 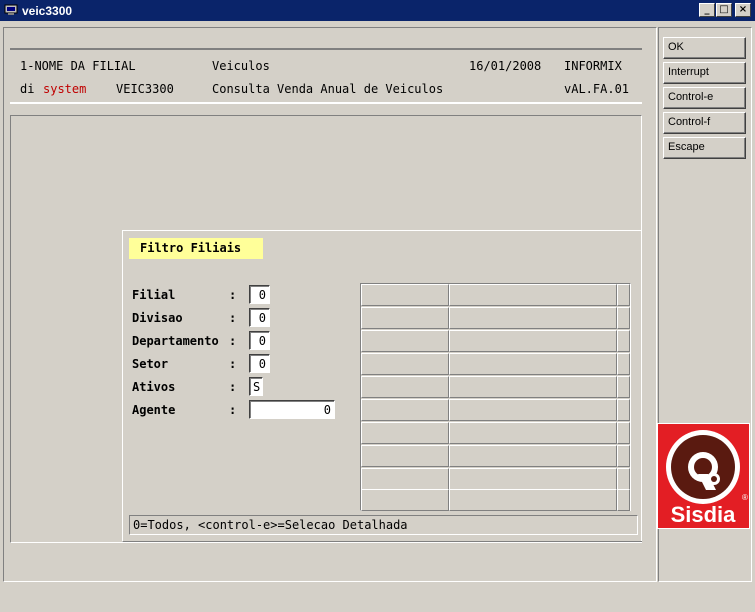 What do you see at coordinates (157, 318) in the screenshot?
I see `divisao-label: Divisao` at bounding box center [157, 318].